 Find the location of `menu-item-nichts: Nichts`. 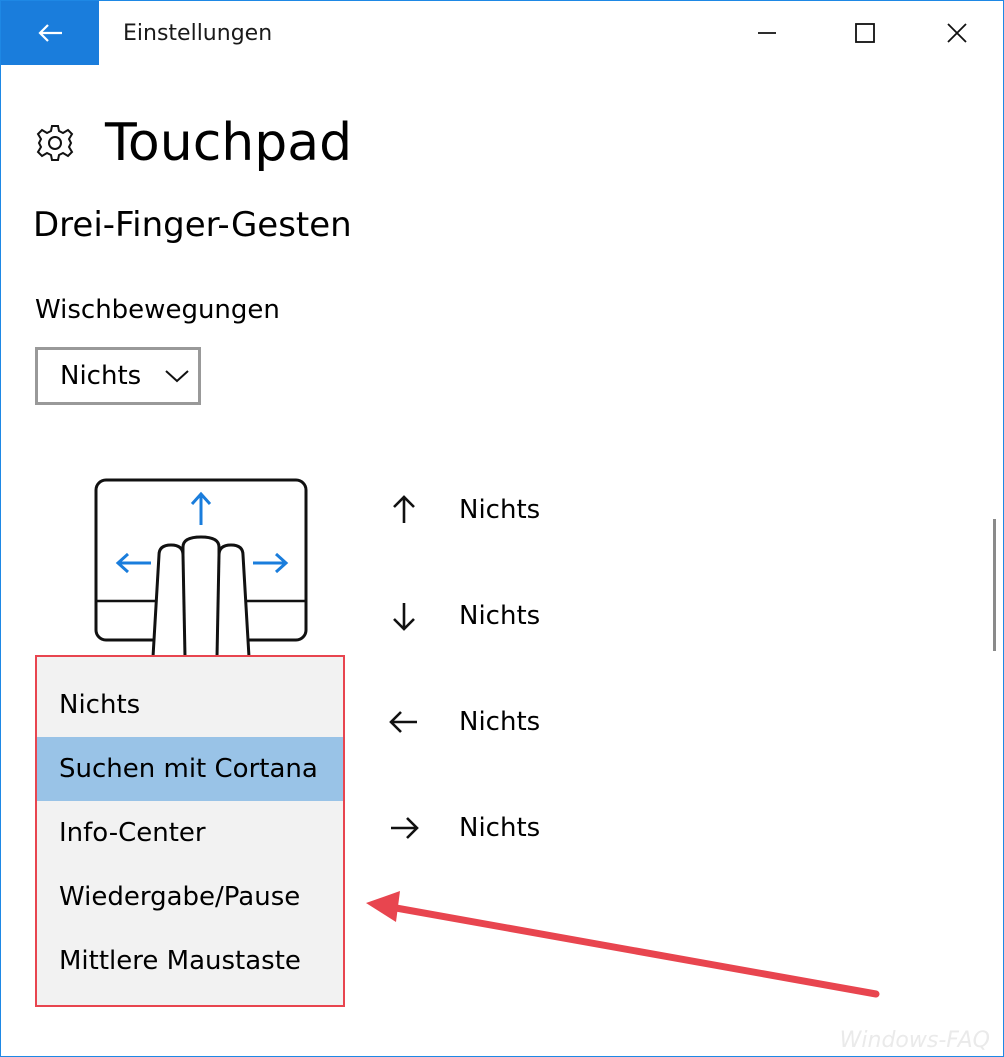

menu-item-nichts: Nichts is located at coordinates (190, 705).